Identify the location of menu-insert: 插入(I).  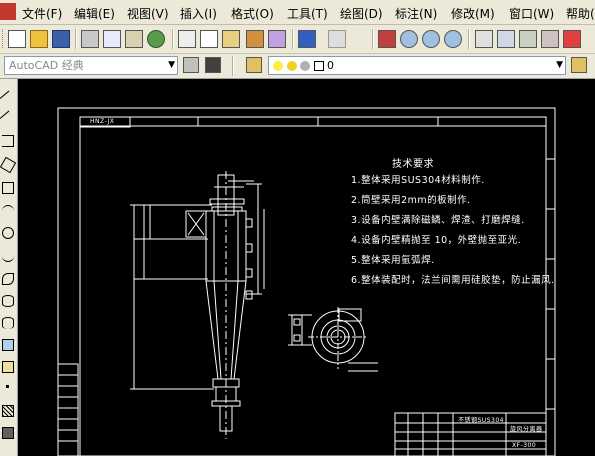
(198, 13).